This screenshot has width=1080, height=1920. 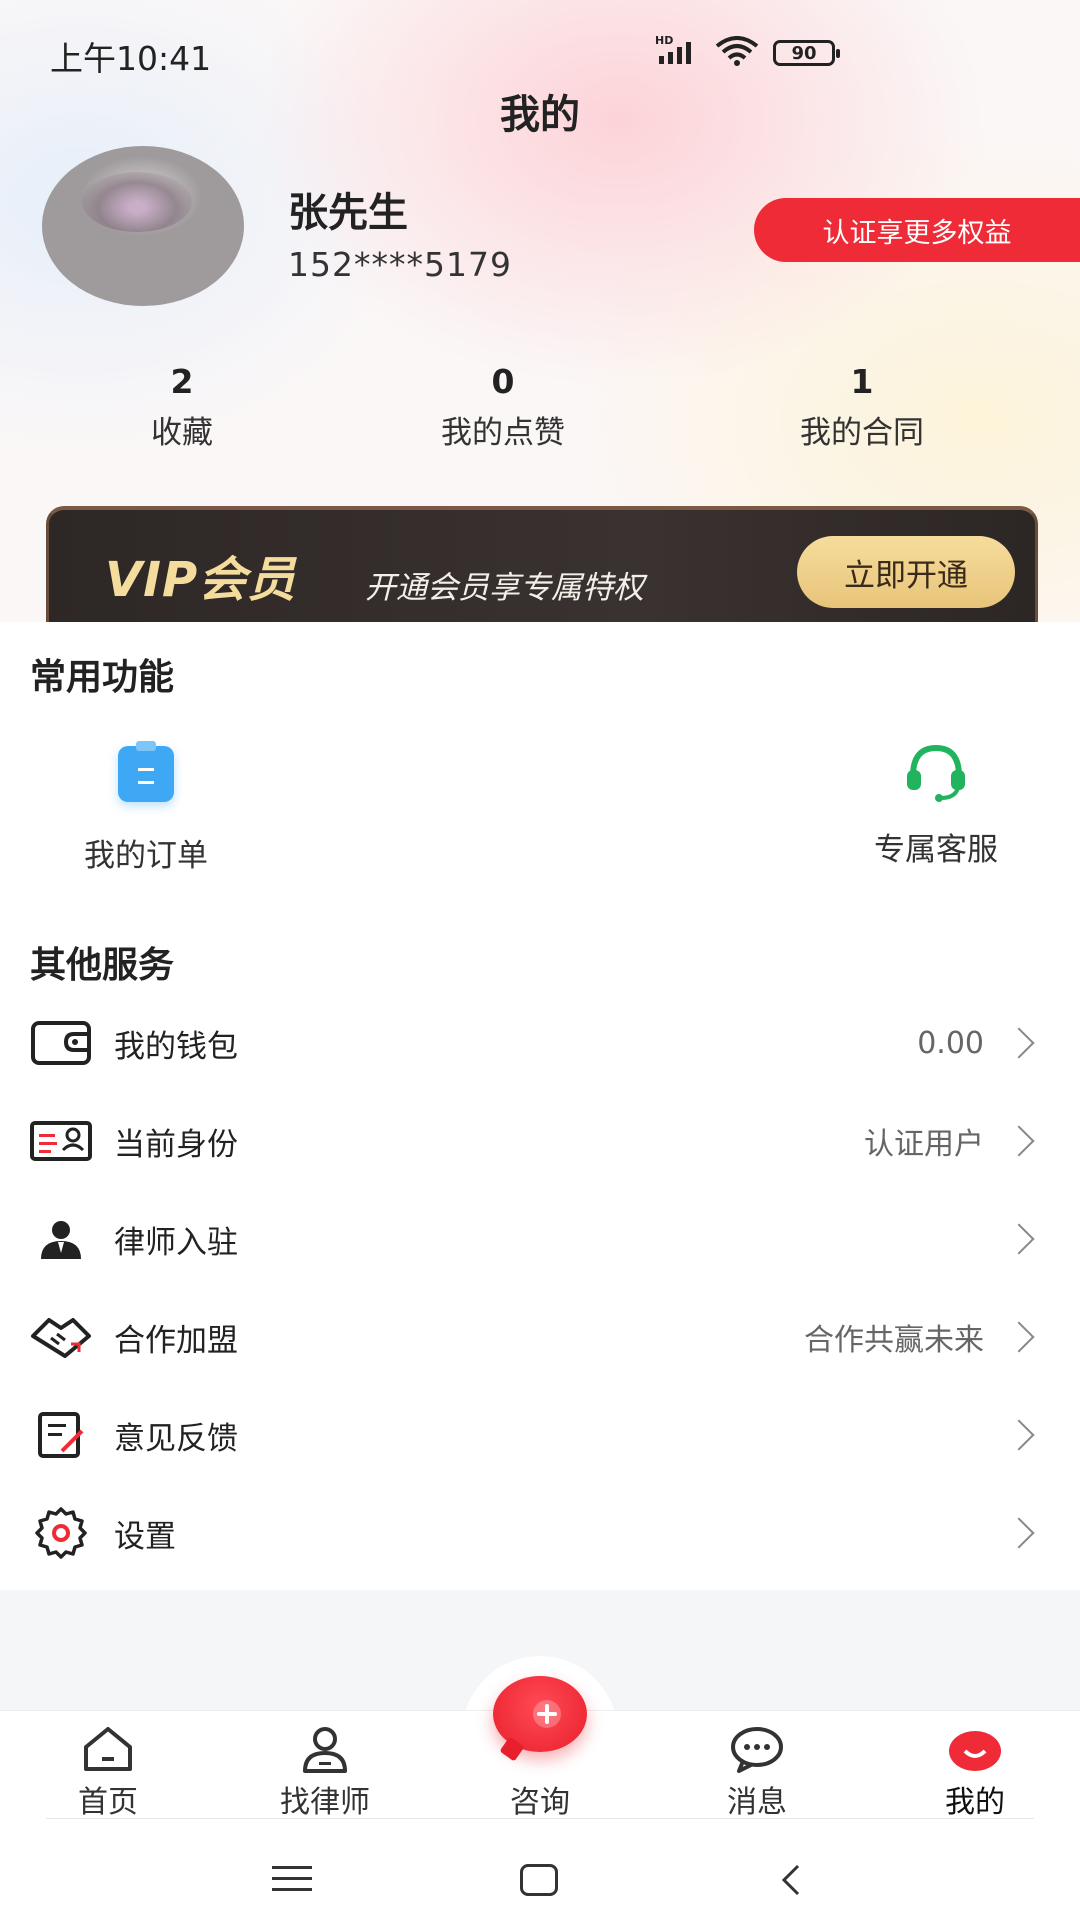 What do you see at coordinates (917, 230) in the screenshot?
I see `certify-button: 认证享更多权益` at bounding box center [917, 230].